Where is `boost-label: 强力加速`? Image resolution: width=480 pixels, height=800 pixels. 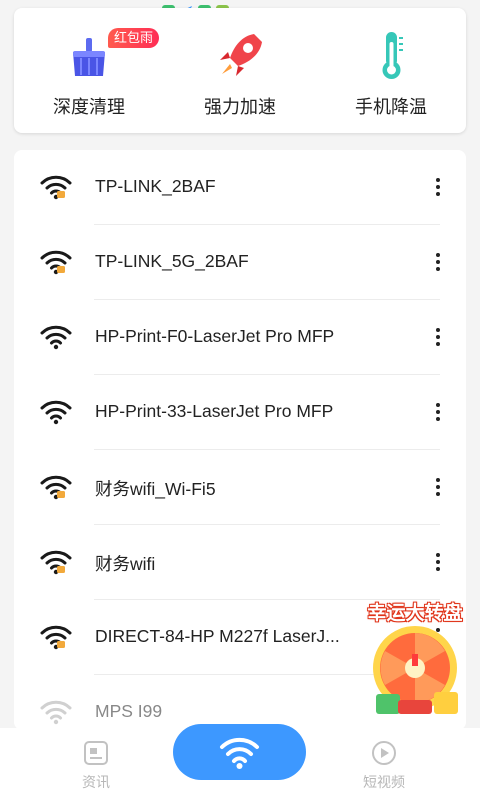
boost-label: 强力加速 is located at coordinates (240, 107).